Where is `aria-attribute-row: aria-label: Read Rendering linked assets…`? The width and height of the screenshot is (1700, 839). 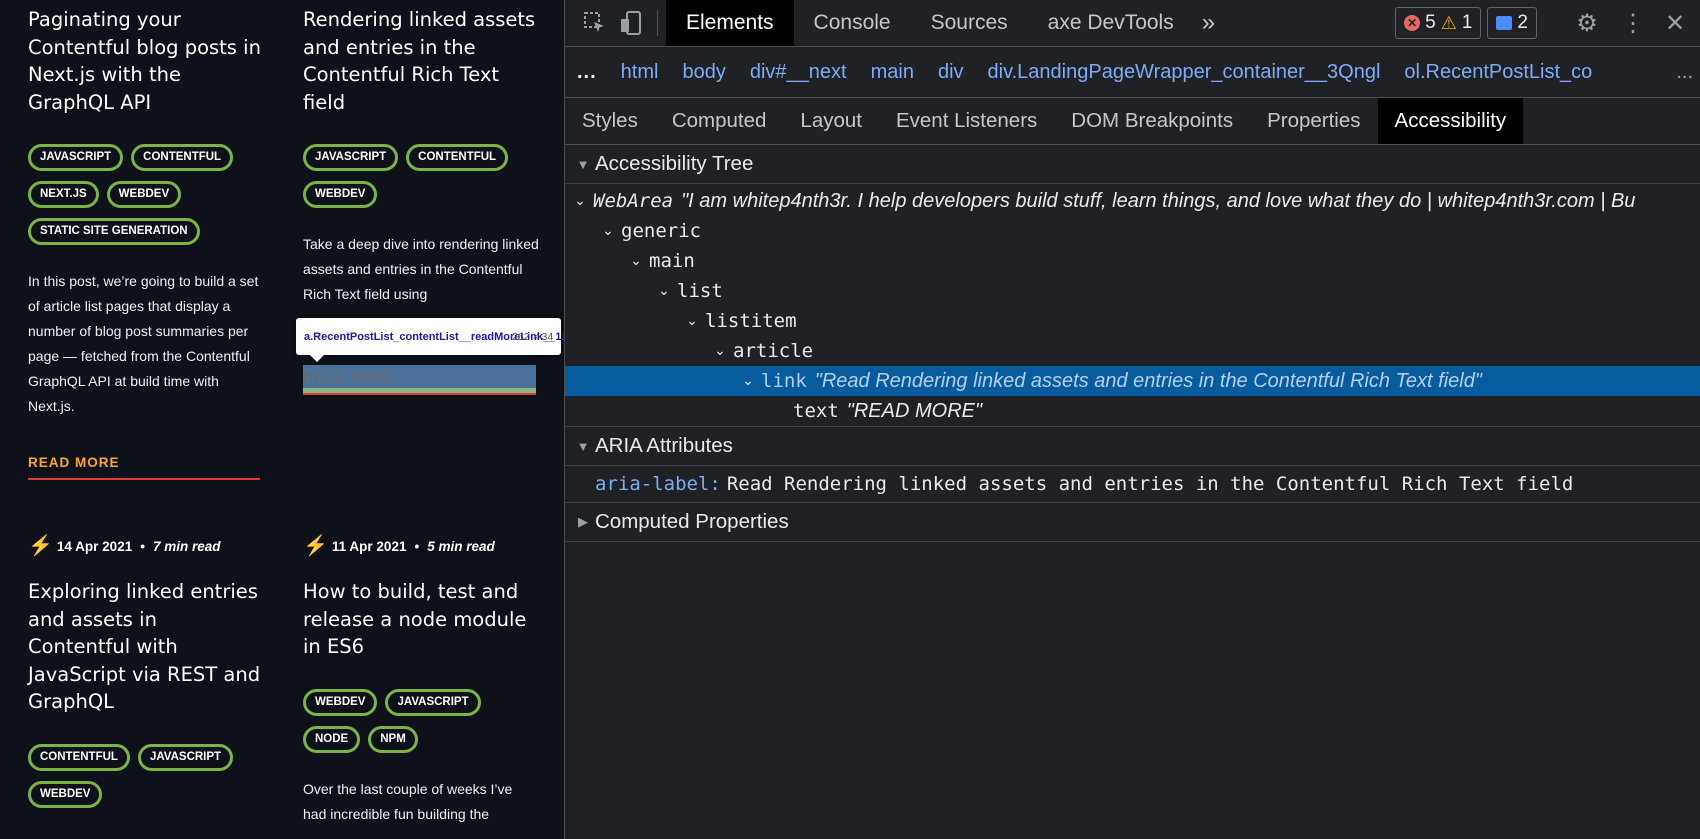 aria-attribute-row: aria-label: Read Rendering linked assets… is located at coordinates (1132, 484).